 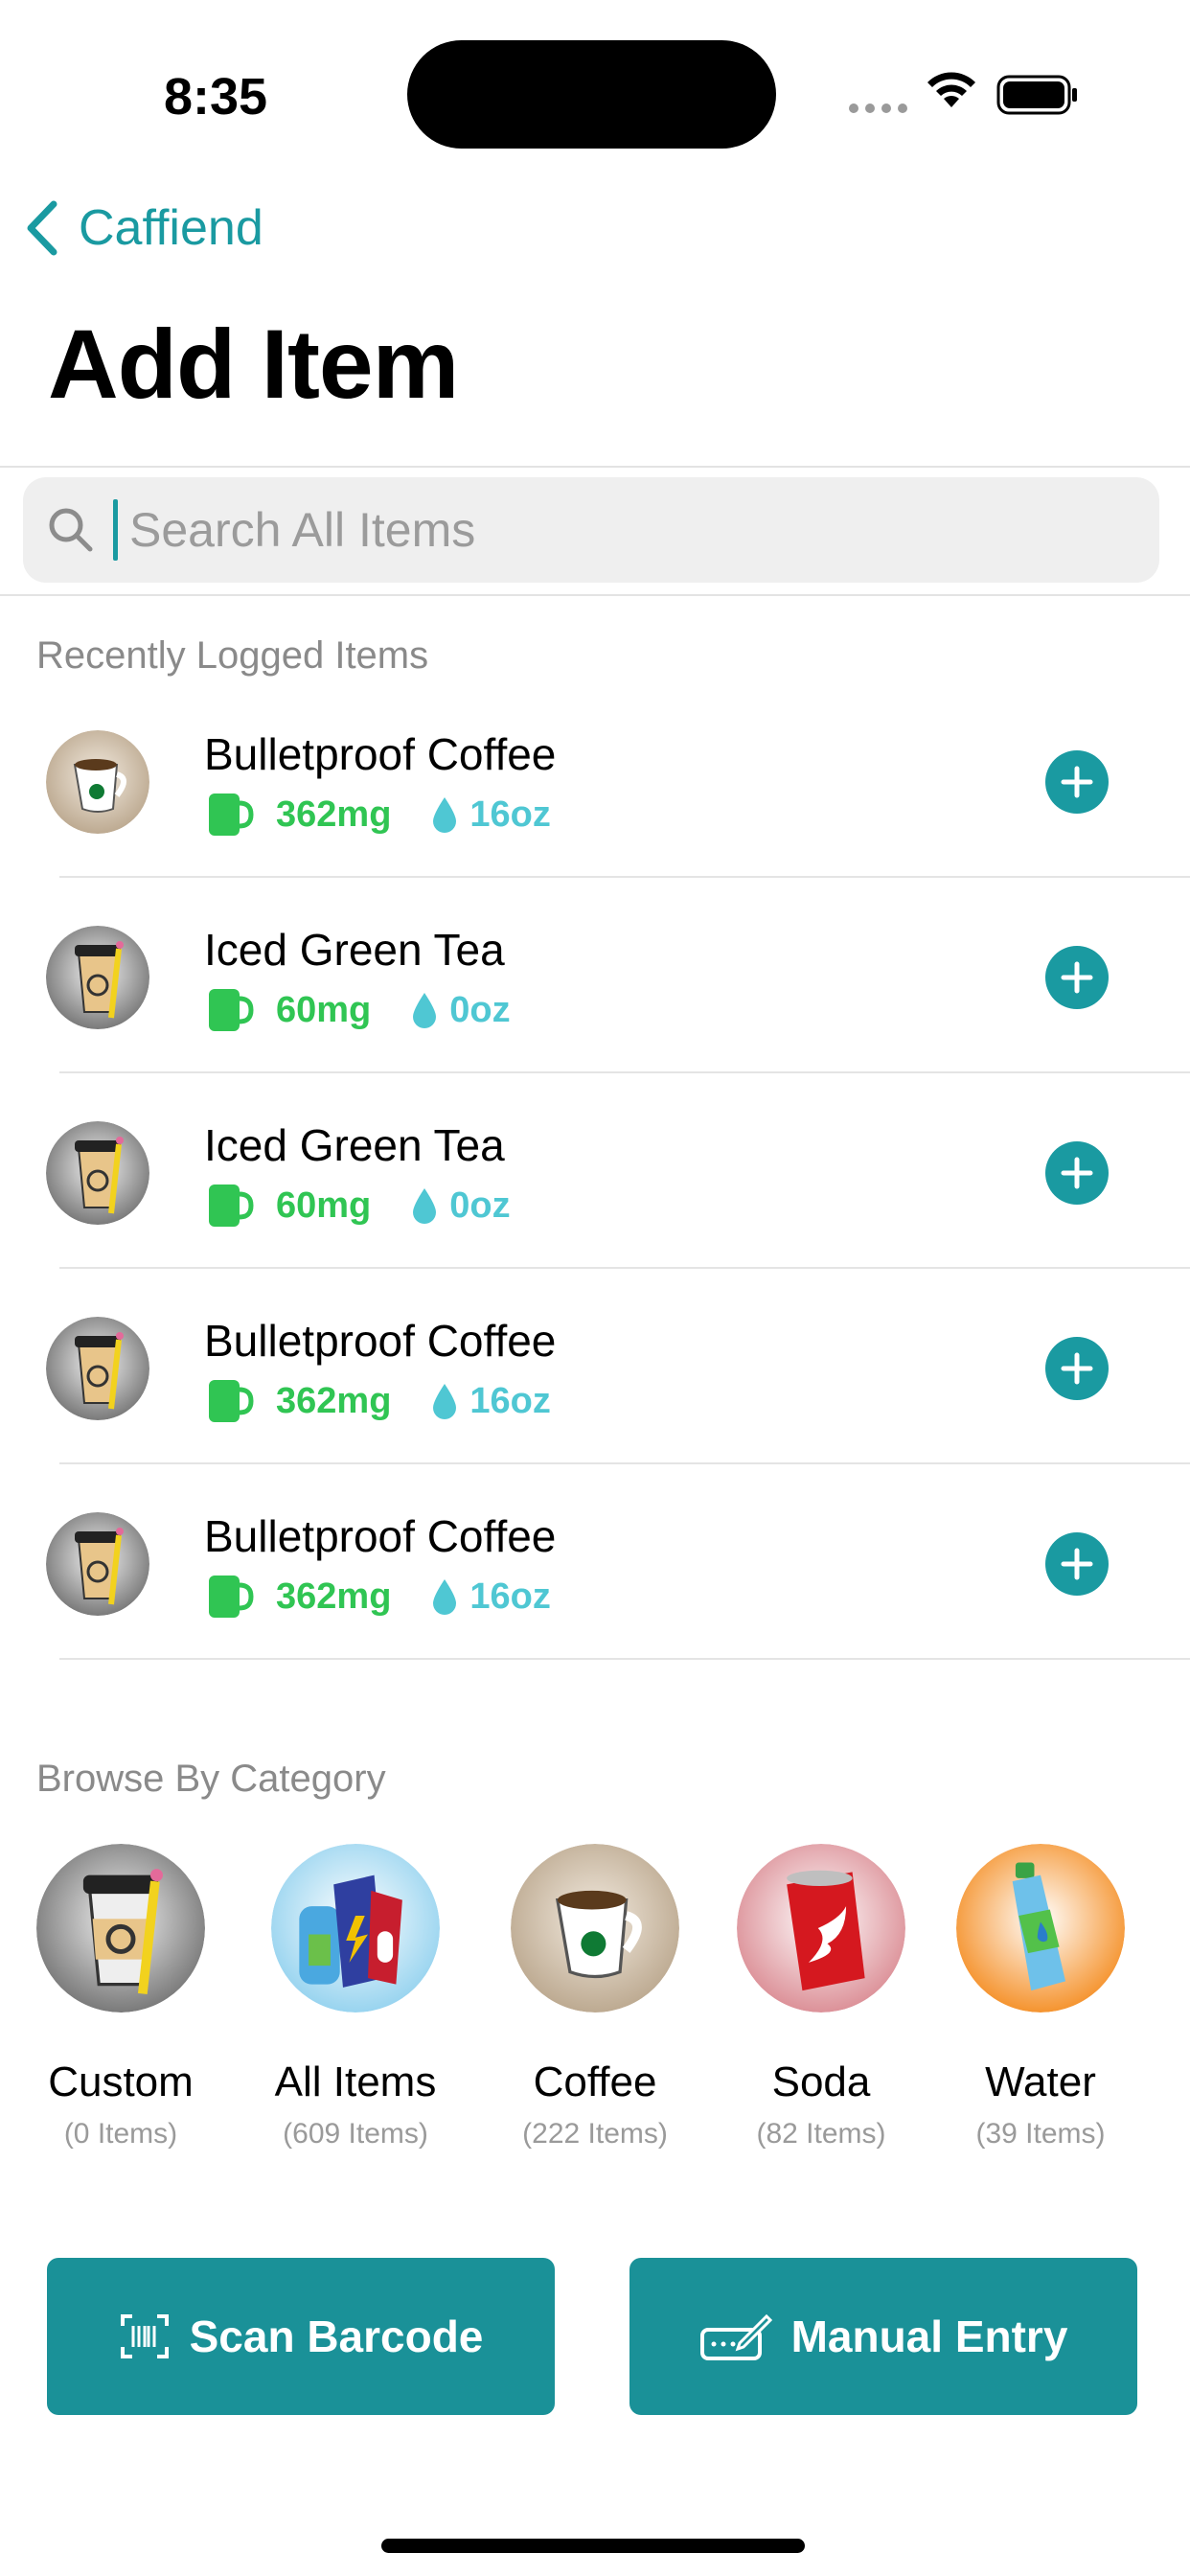 What do you see at coordinates (591, 94) in the screenshot?
I see `dynamic-island` at bounding box center [591, 94].